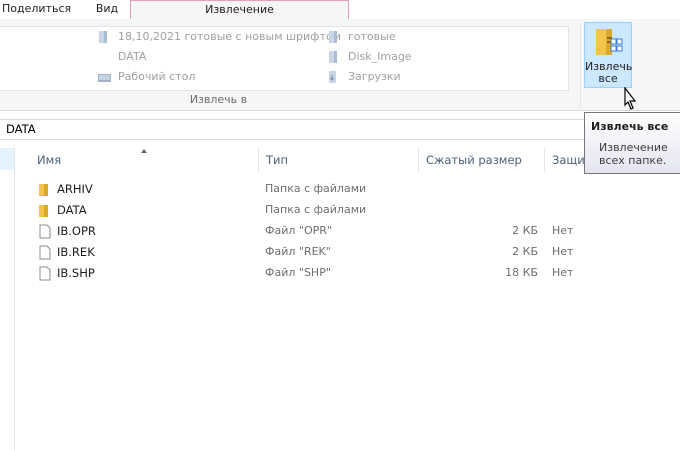 This screenshot has width=680, height=450. I want to click on extract-all-icon, so click(609, 42).